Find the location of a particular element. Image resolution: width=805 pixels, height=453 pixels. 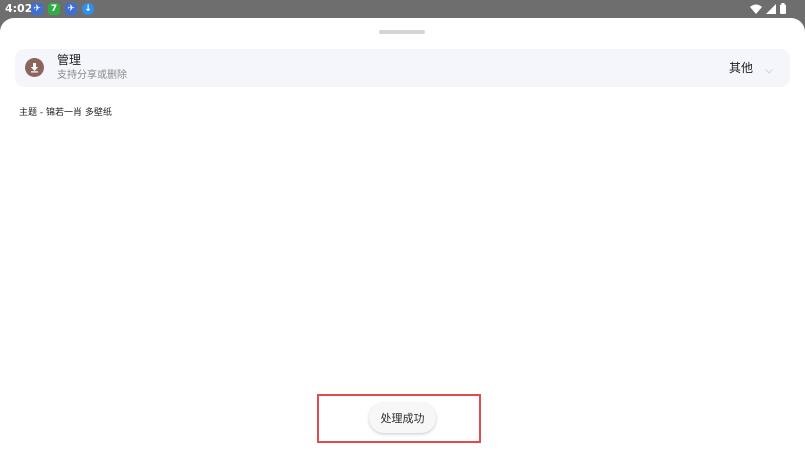

manage-title: 管理 is located at coordinates (69, 60).